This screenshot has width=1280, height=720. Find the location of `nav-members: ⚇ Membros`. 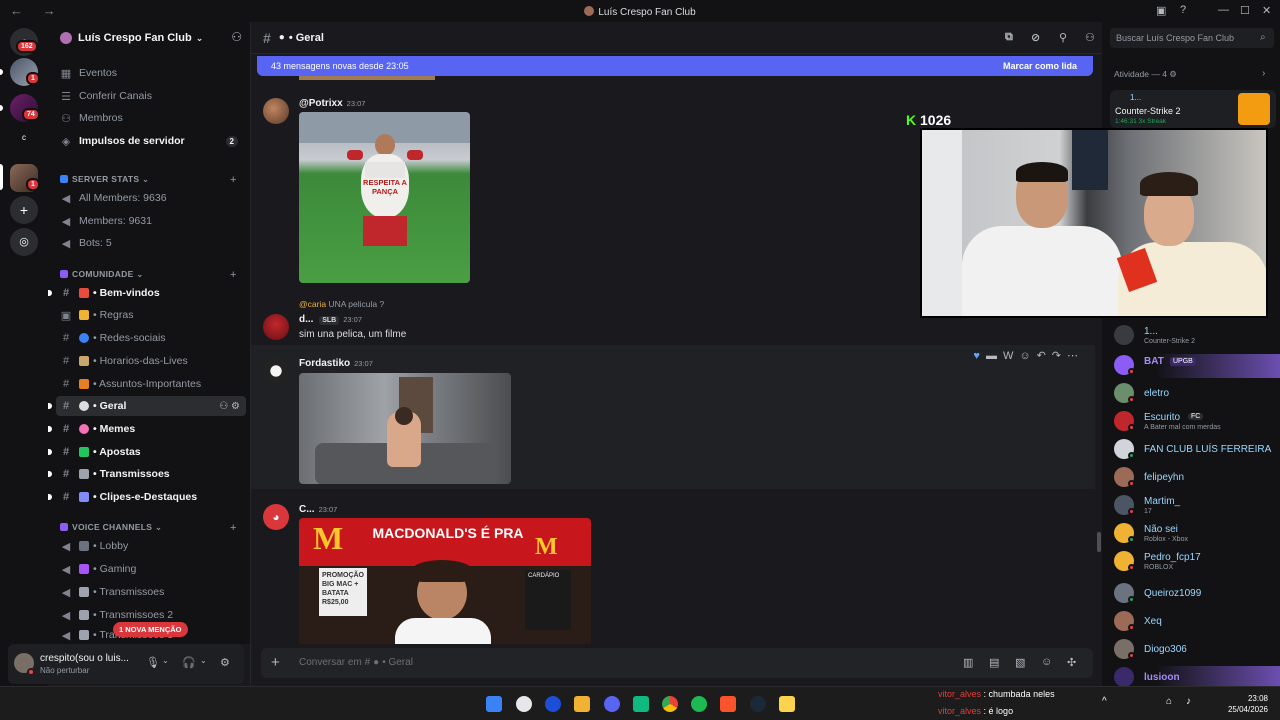

nav-members: ⚇ Membros is located at coordinates (151, 118).